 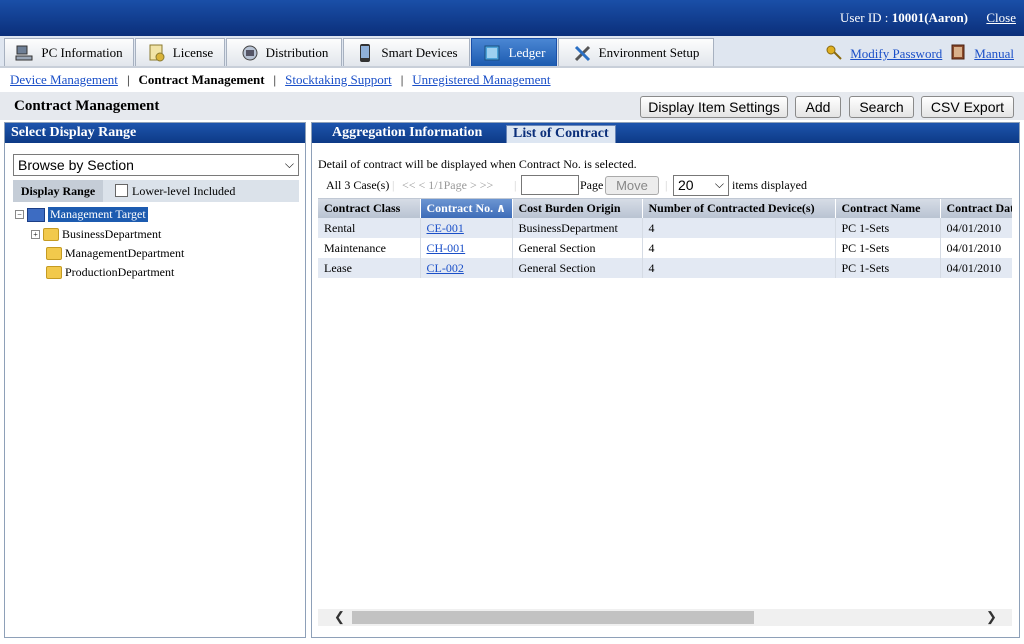 What do you see at coordinates (35, 234) in the screenshot?
I see `expand-icon: +` at bounding box center [35, 234].